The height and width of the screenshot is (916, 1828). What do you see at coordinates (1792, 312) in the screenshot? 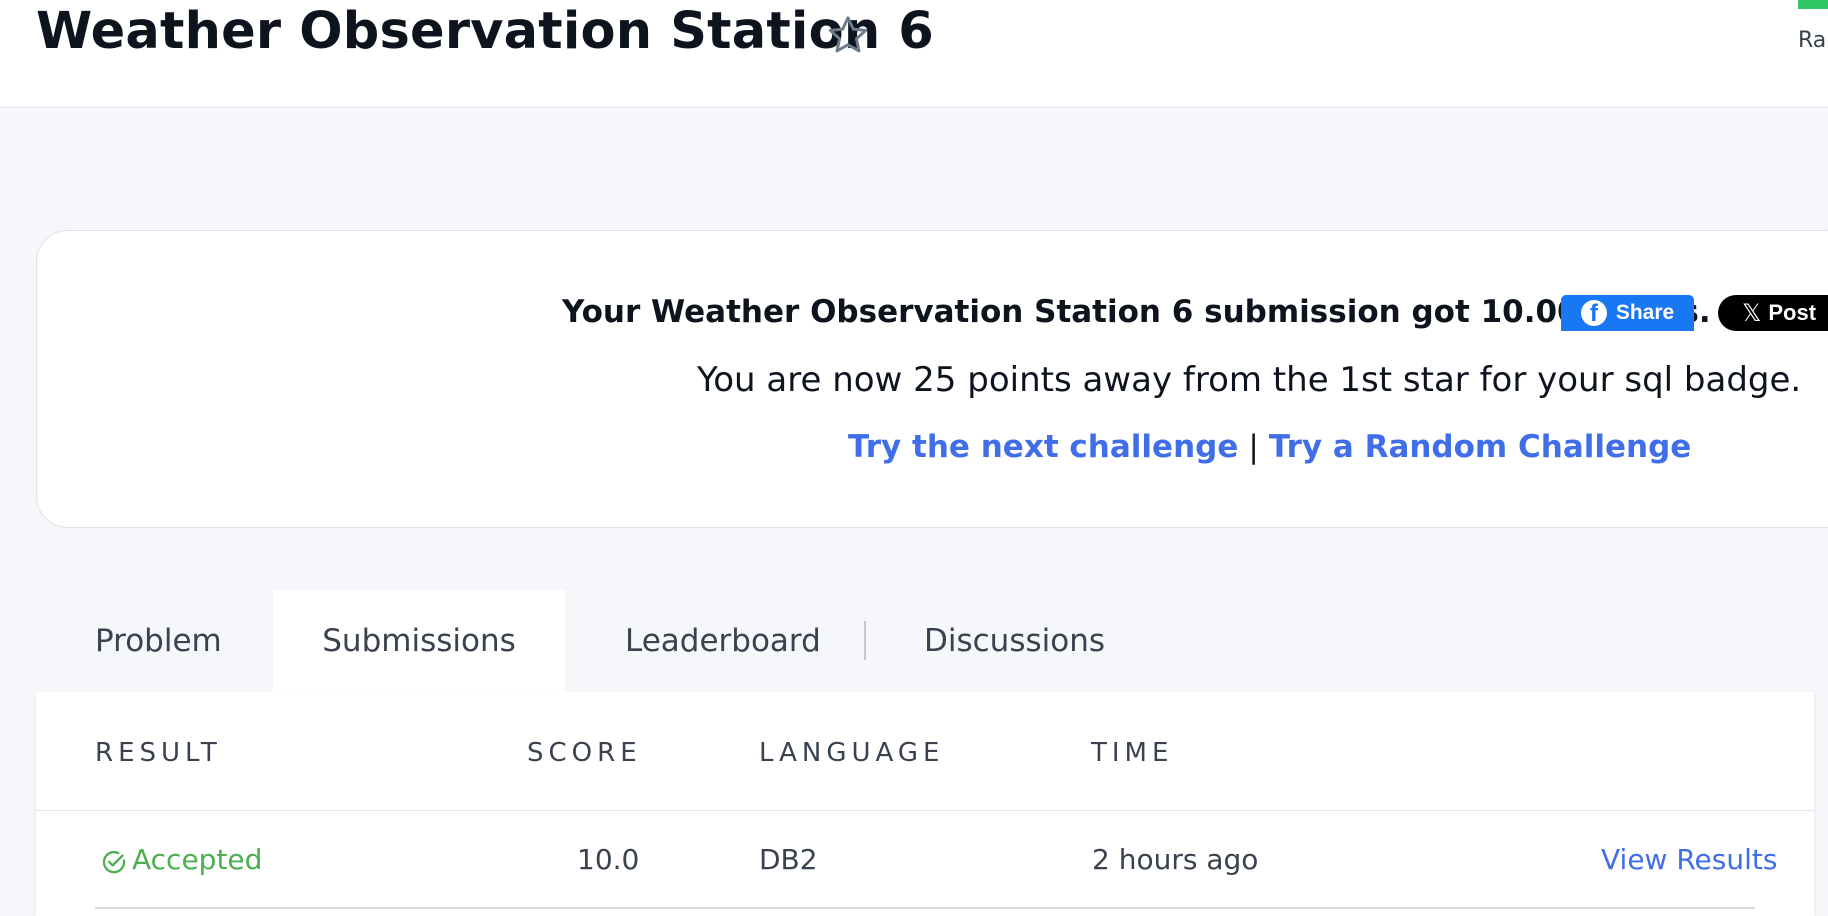
I see `post-button-label: Post` at bounding box center [1792, 312].